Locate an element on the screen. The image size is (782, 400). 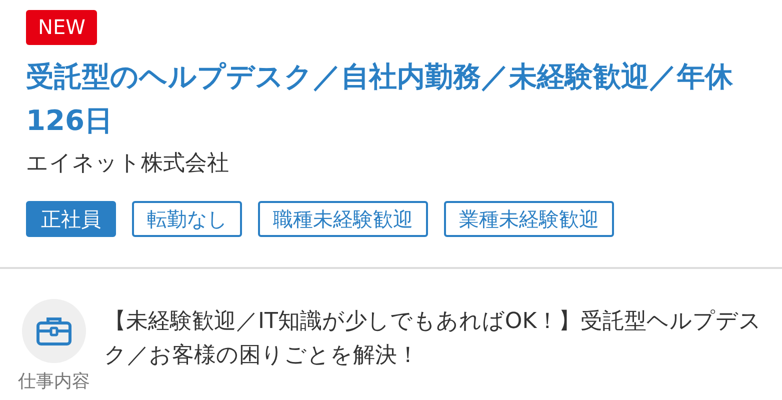
tag: 転勤なし is located at coordinates (187, 219).